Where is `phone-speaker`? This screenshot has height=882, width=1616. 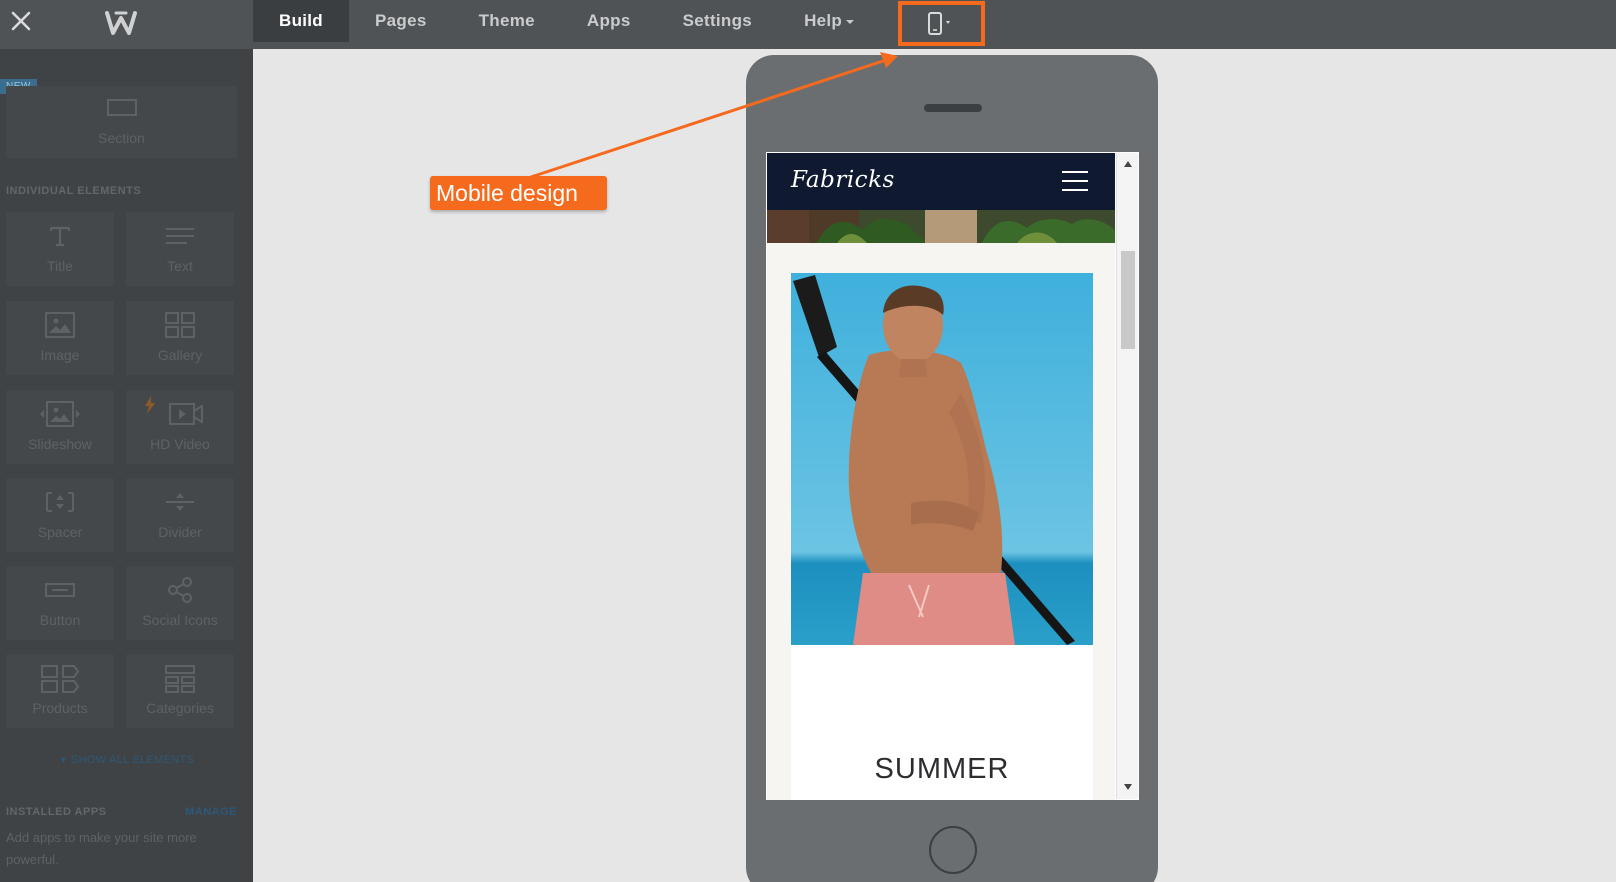
phone-speaker is located at coordinates (953, 108).